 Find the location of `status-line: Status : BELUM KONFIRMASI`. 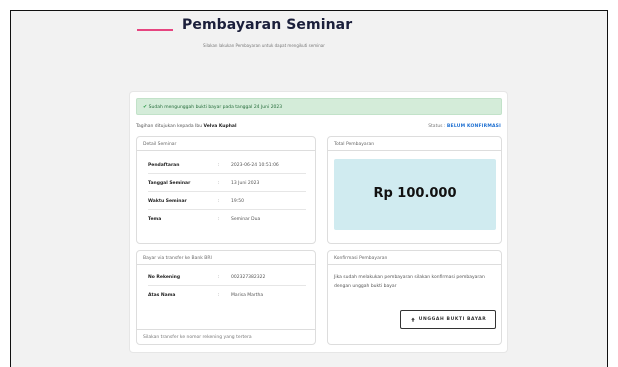

status-line: Status : BELUM KONFIRMASI is located at coordinates (464, 126).